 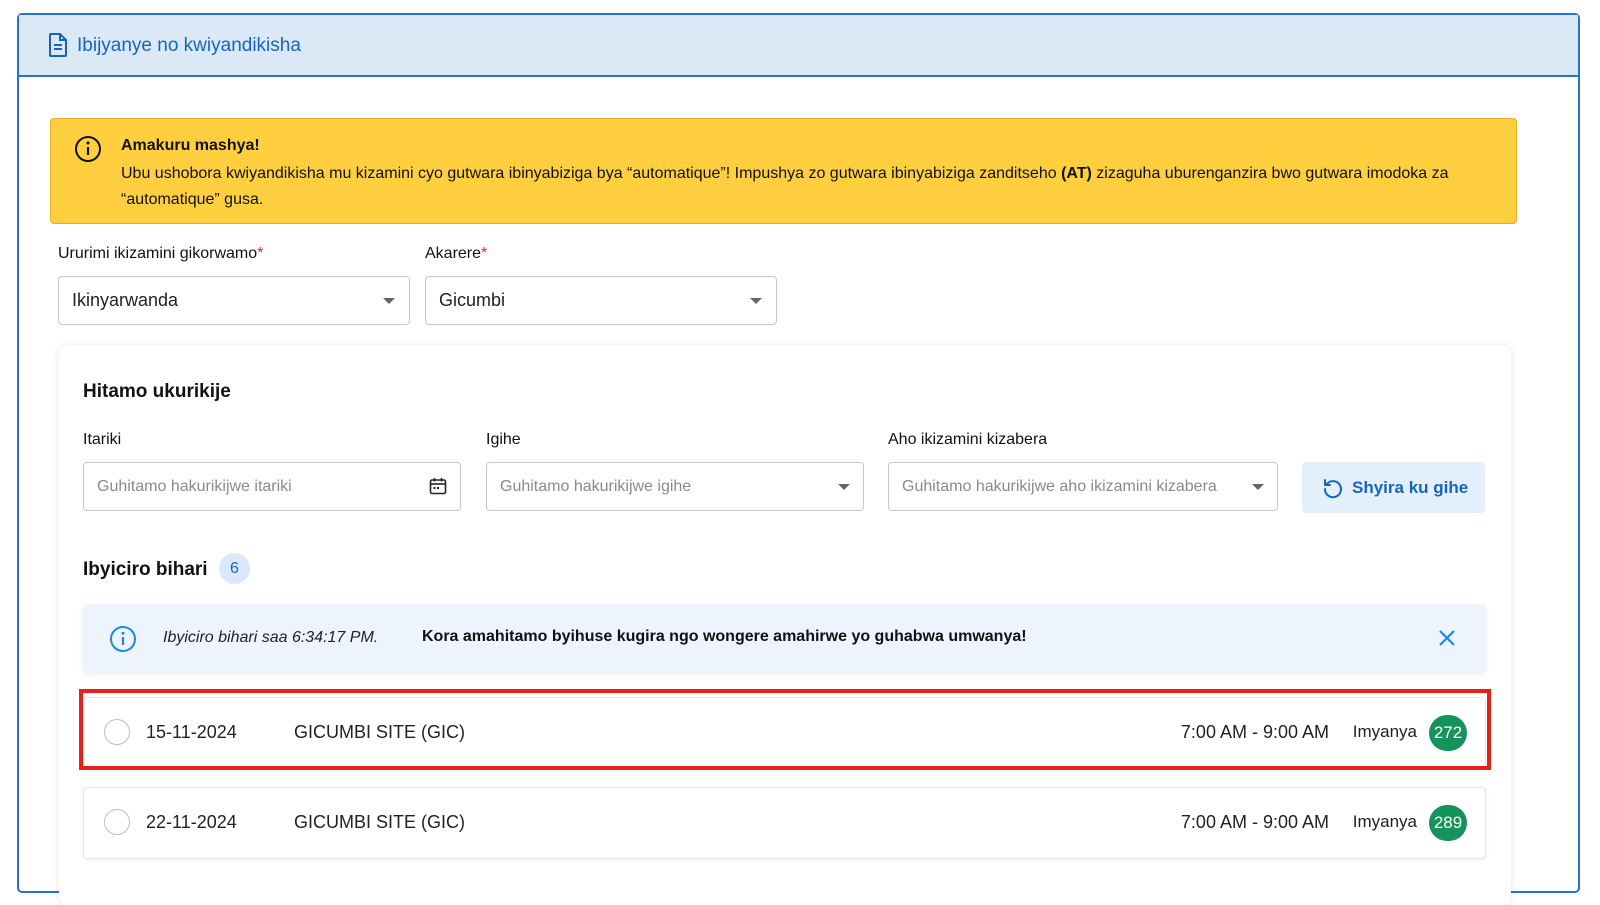 What do you see at coordinates (234, 300) in the screenshot?
I see `language-select: Ikinyarwanda` at bounding box center [234, 300].